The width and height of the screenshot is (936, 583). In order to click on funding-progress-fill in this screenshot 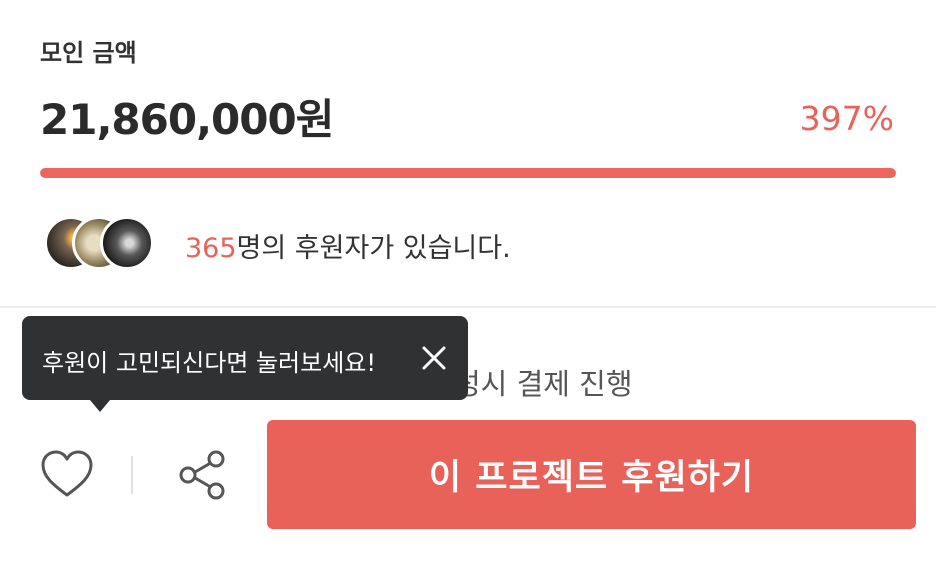, I will do `click(468, 173)`.